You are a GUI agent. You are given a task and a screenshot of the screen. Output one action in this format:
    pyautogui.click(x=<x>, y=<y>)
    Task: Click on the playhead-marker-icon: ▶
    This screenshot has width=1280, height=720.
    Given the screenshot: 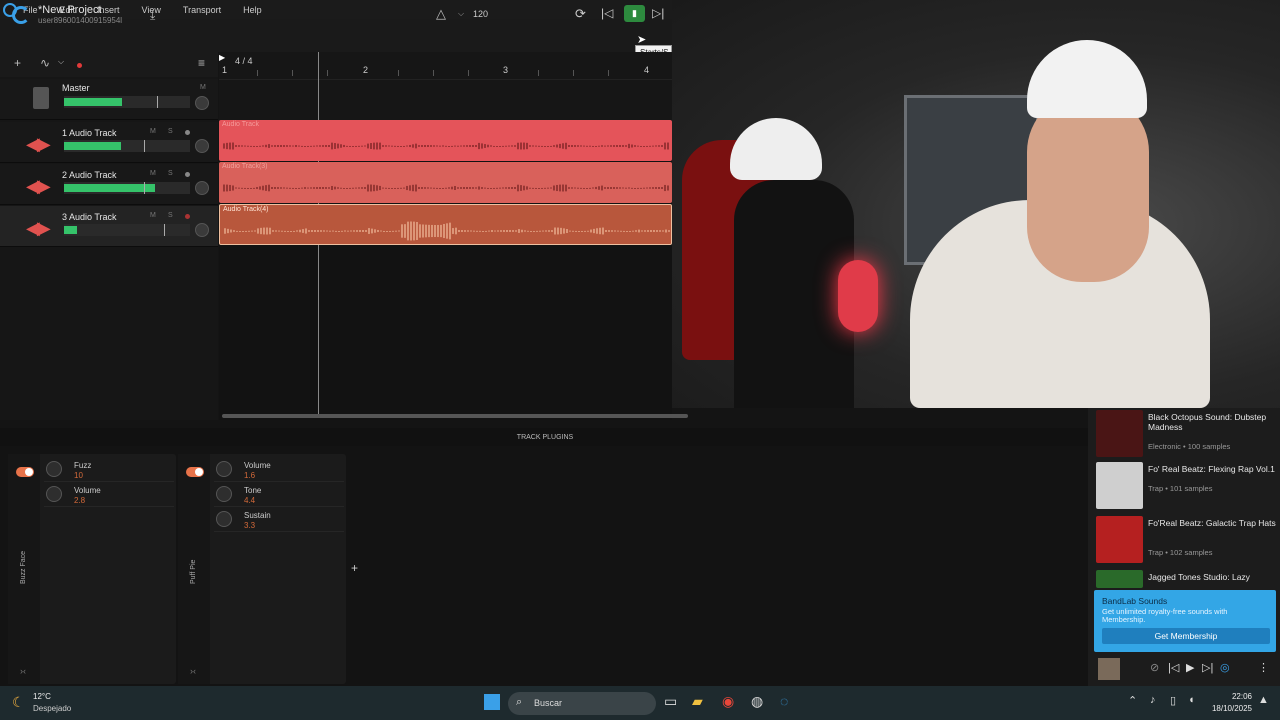 What is the action you would take?
    pyautogui.click(x=222, y=57)
    